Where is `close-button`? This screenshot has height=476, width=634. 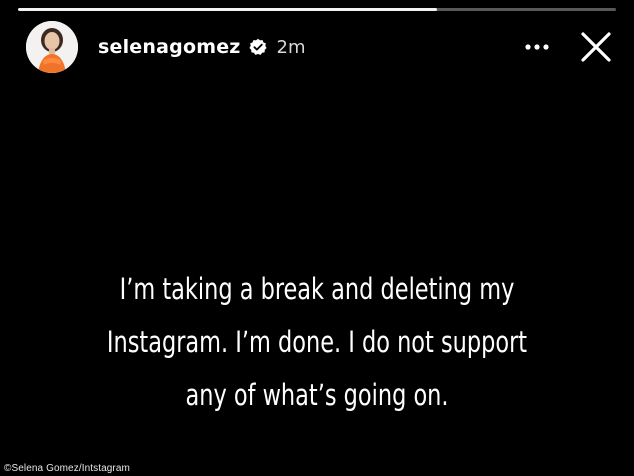 close-button is located at coordinates (596, 47).